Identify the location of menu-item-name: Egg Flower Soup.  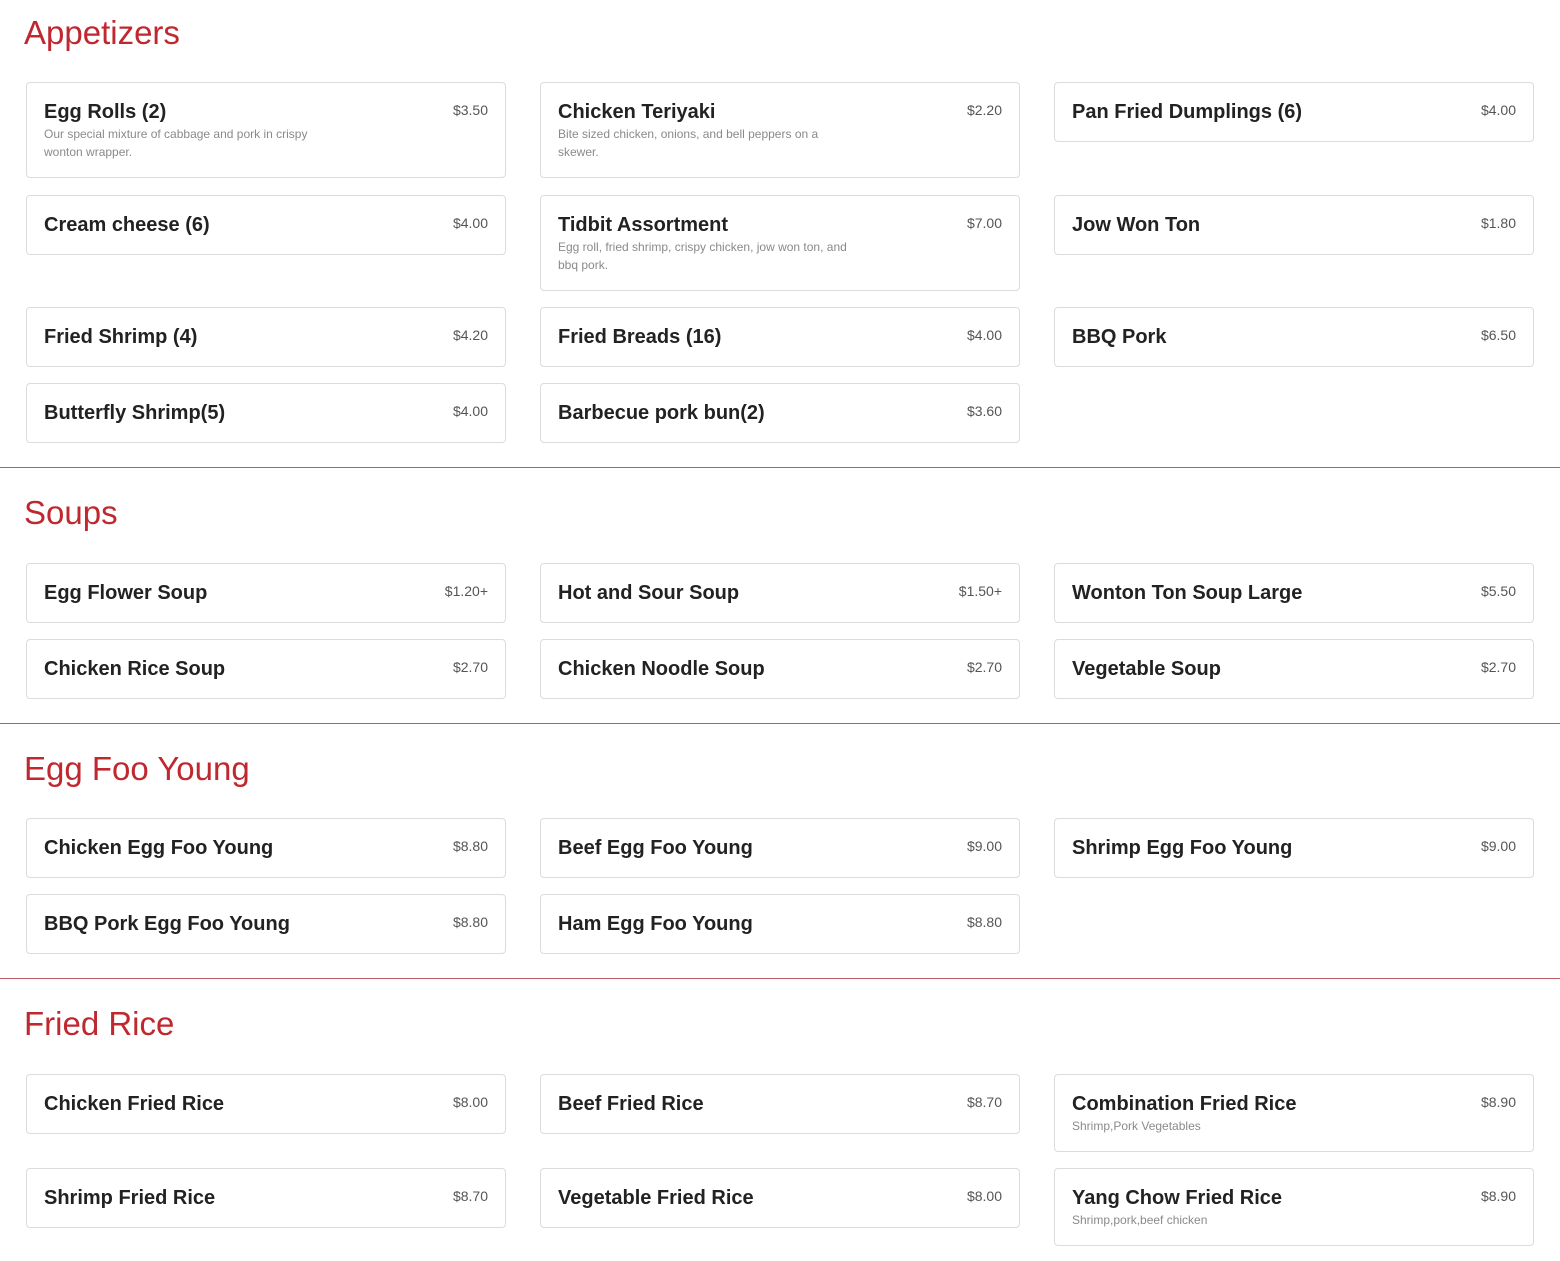
(126, 593).